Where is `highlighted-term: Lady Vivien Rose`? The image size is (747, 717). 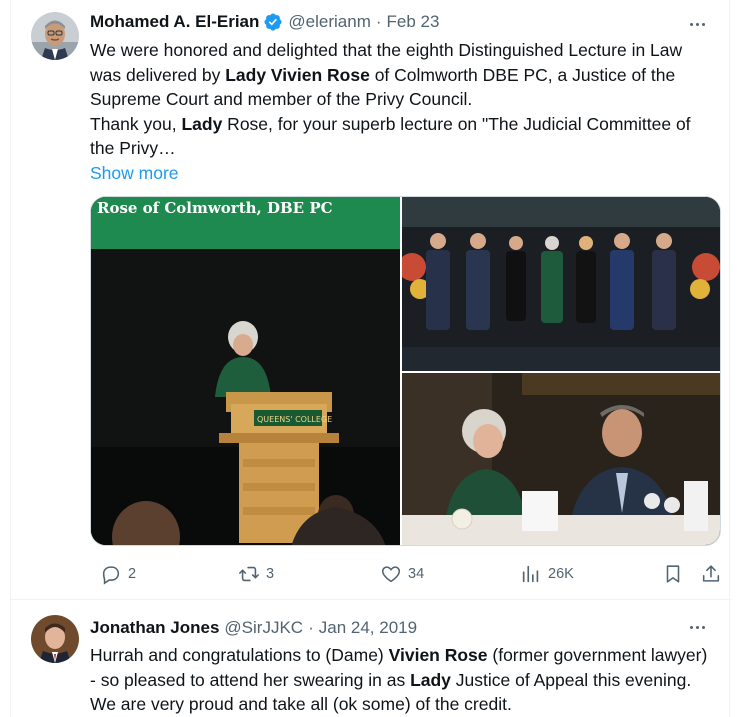 highlighted-term: Lady Vivien Rose is located at coordinates (297, 74).